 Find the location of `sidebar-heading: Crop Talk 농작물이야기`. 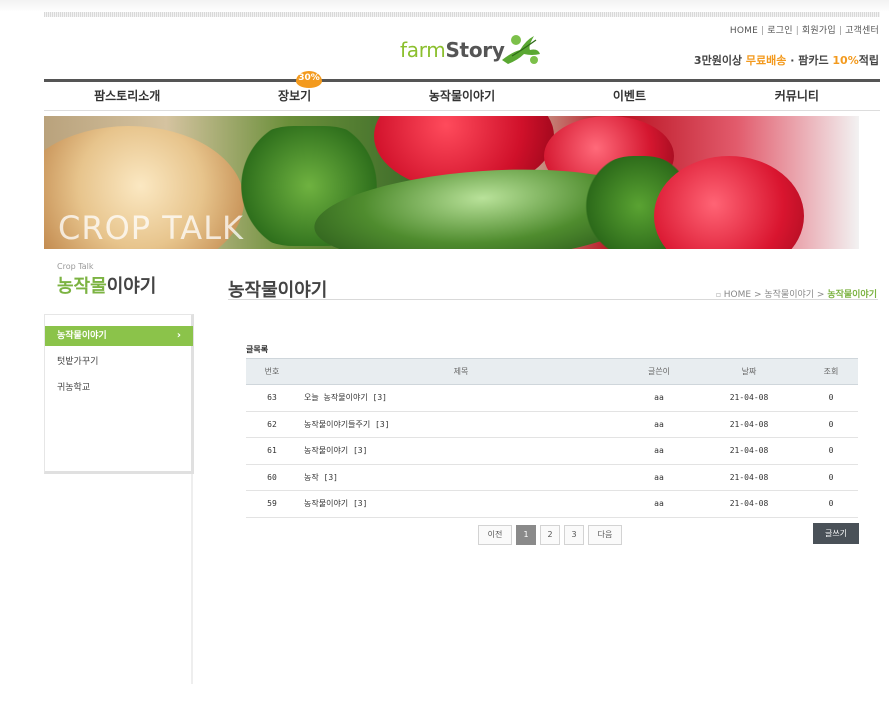

sidebar-heading: Crop Talk 농작물이야기 is located at coordinates (106, 280).